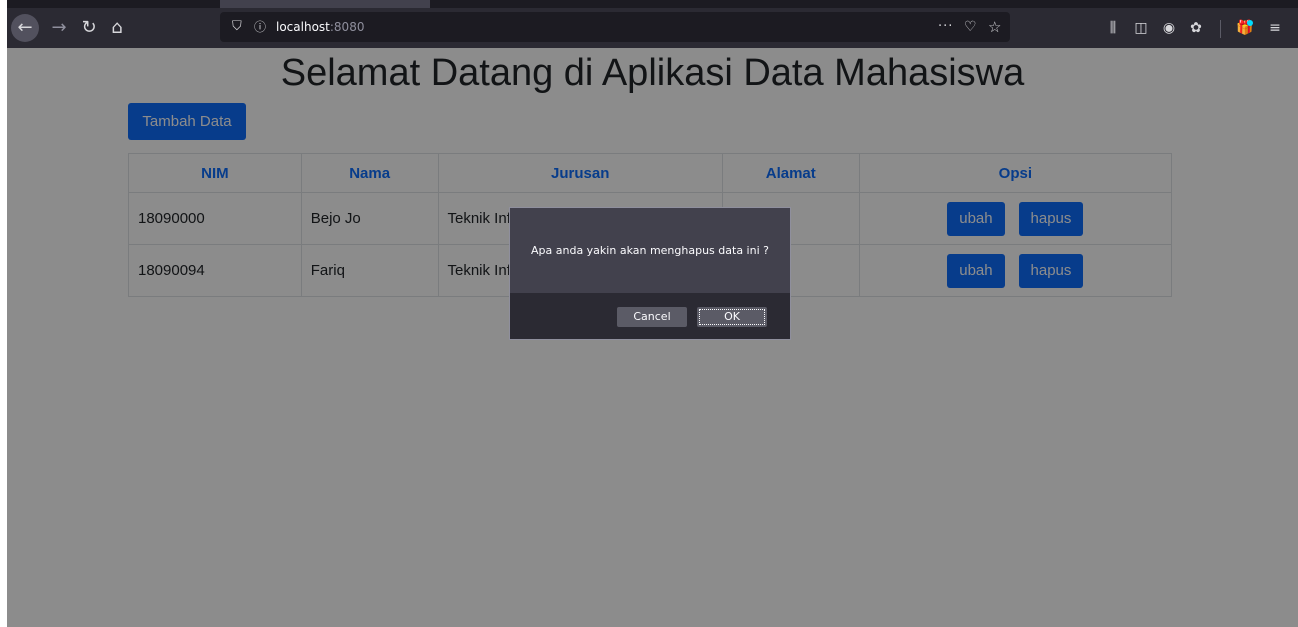 The height and width of the screenshot is (627, 1298). I want to click on info-icon: ⓘ, so click(260, 27).